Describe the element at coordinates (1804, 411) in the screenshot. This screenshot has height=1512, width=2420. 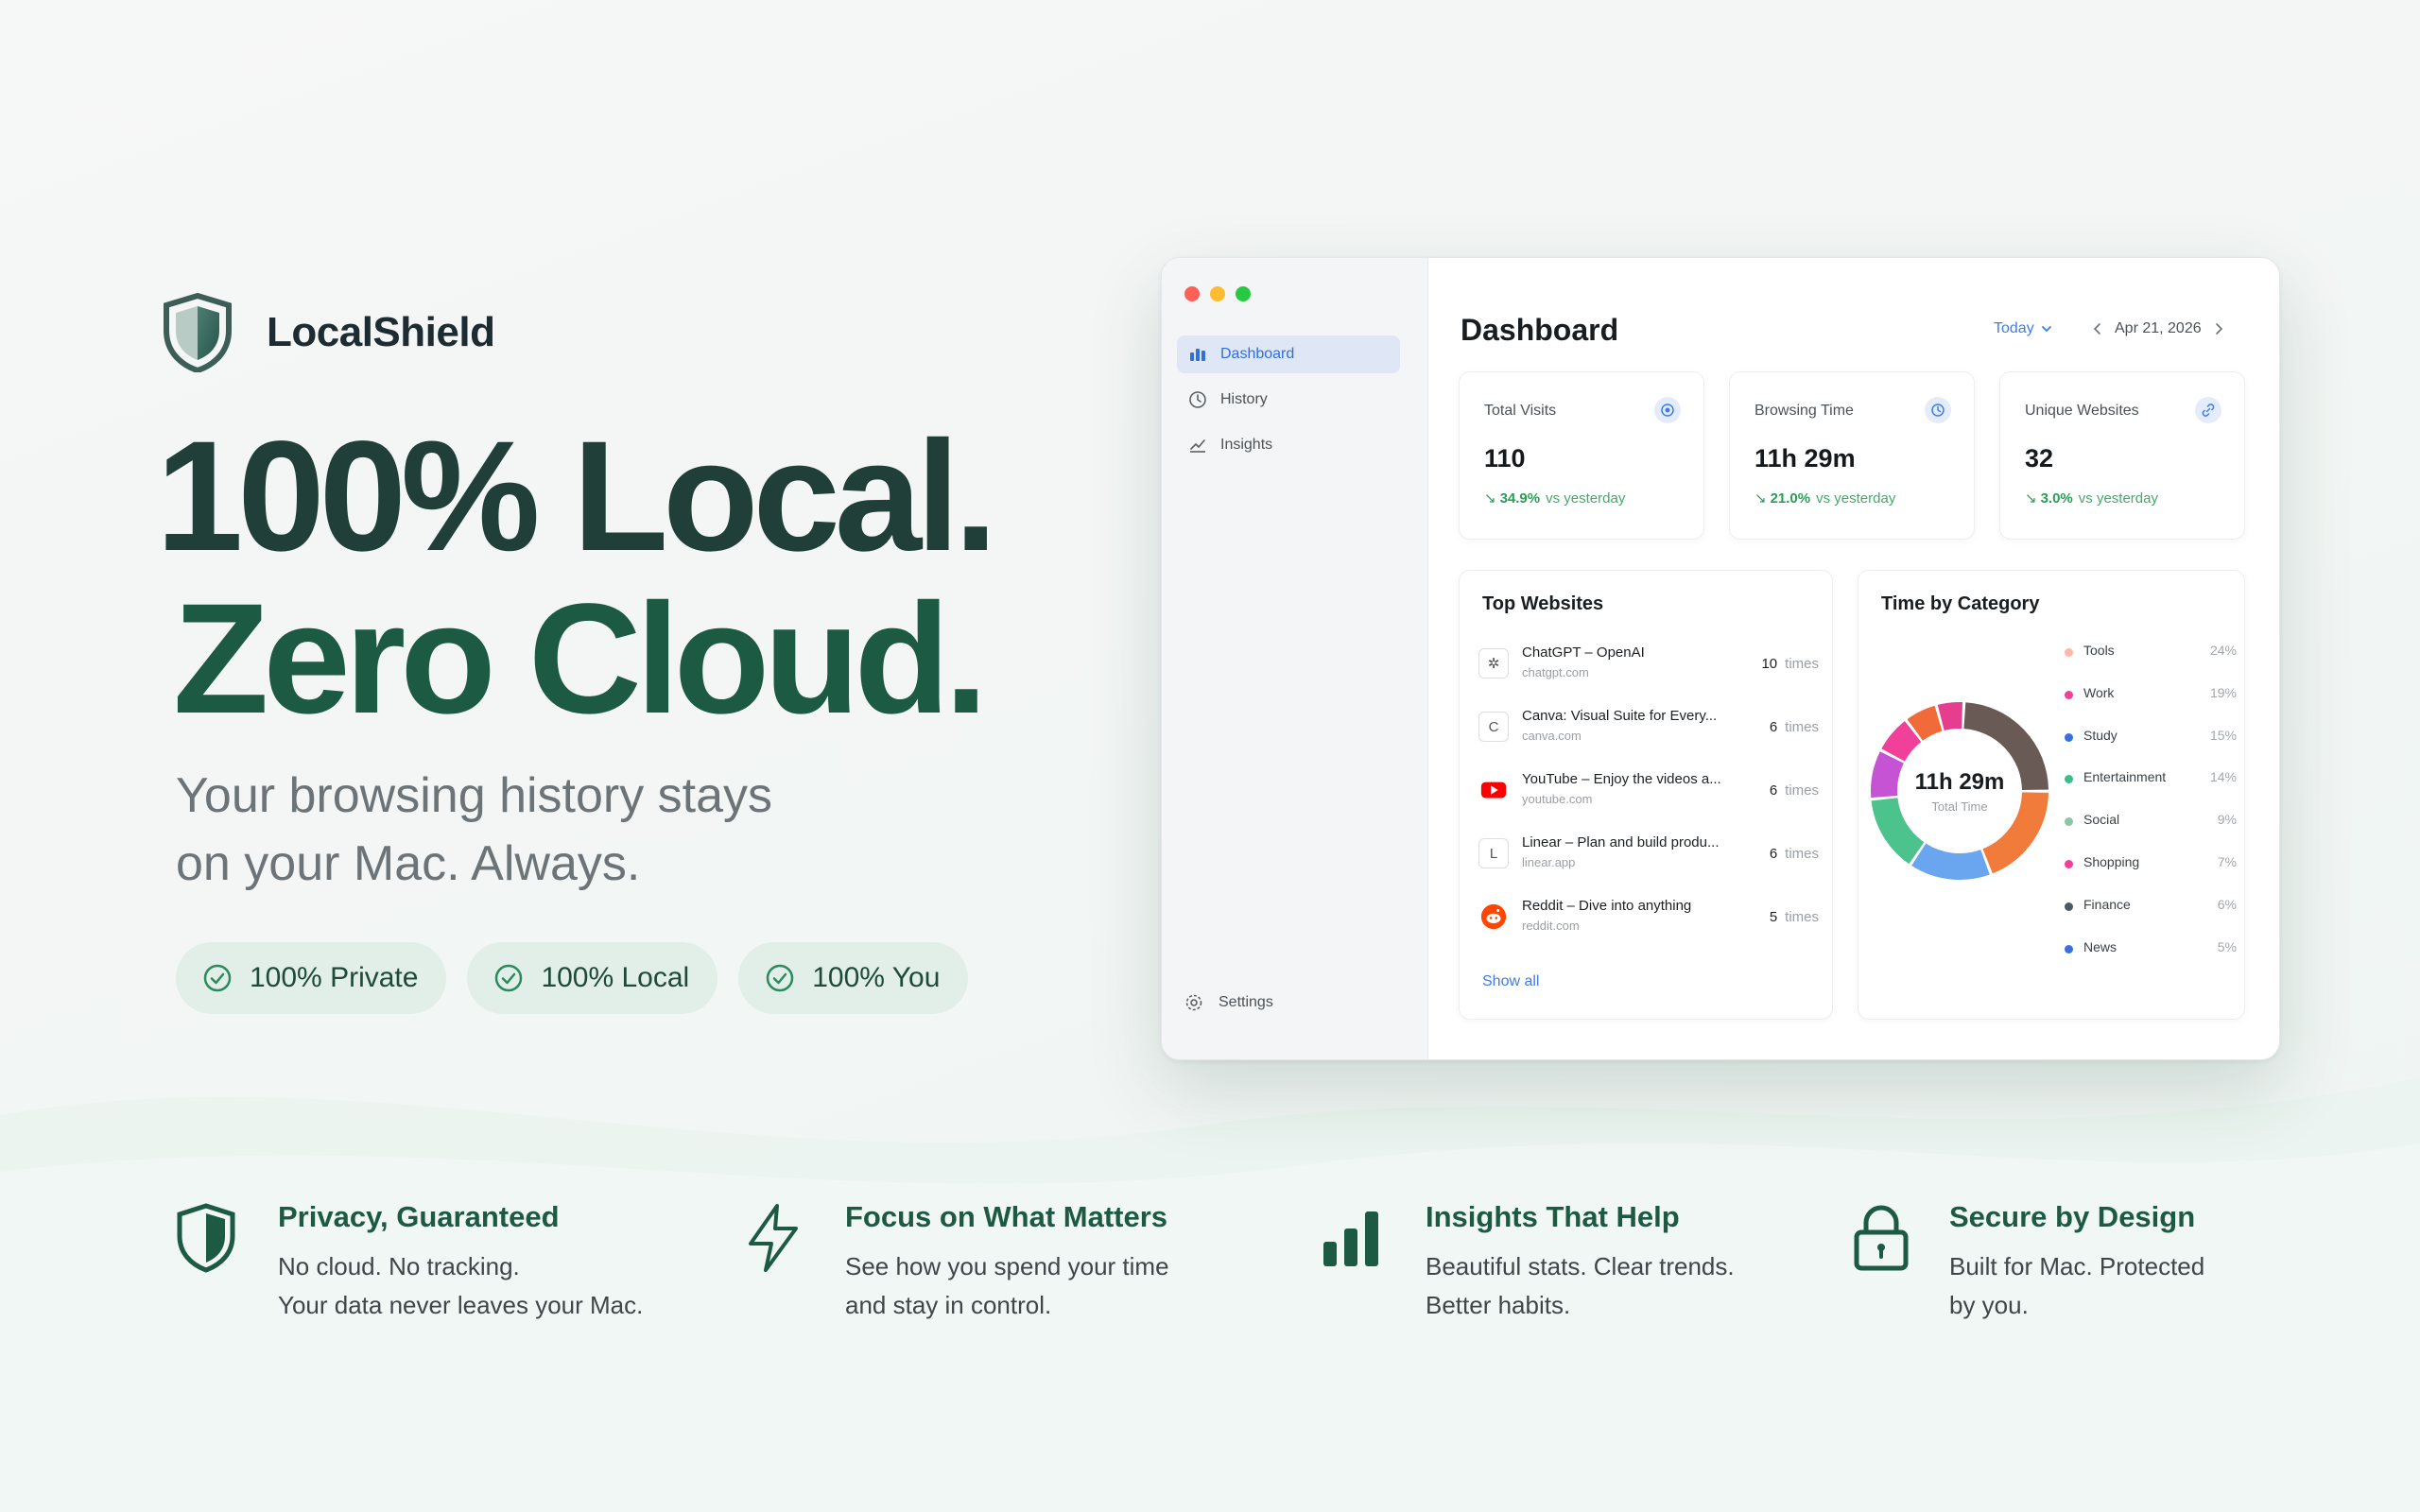
I see `stat-label: Browsing Time` at that location.